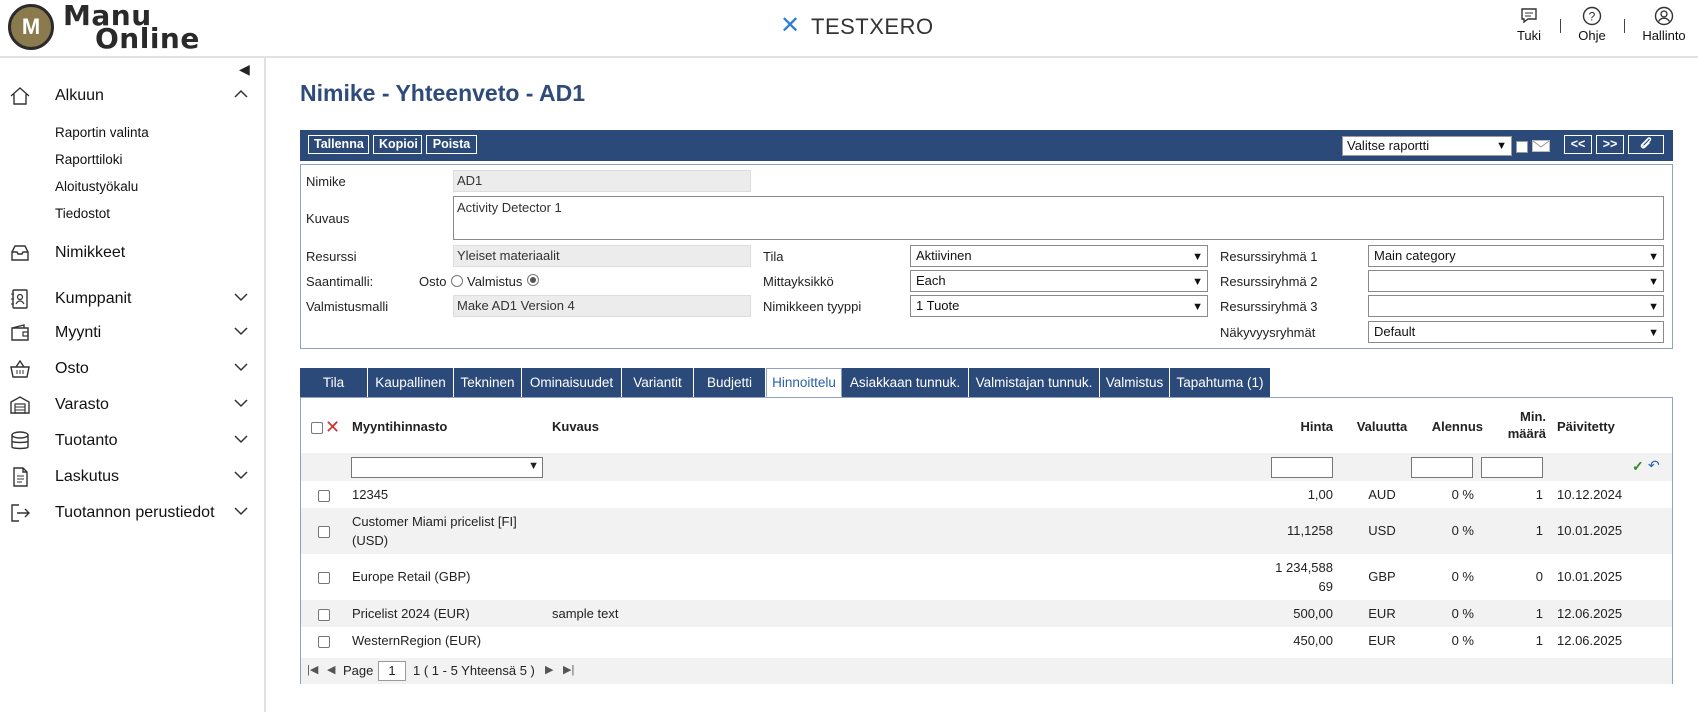  What do you see at coordinates (370, 494) in the screenshot?
I see `row-pricelist: 12345` at bounding box center [370, 494].